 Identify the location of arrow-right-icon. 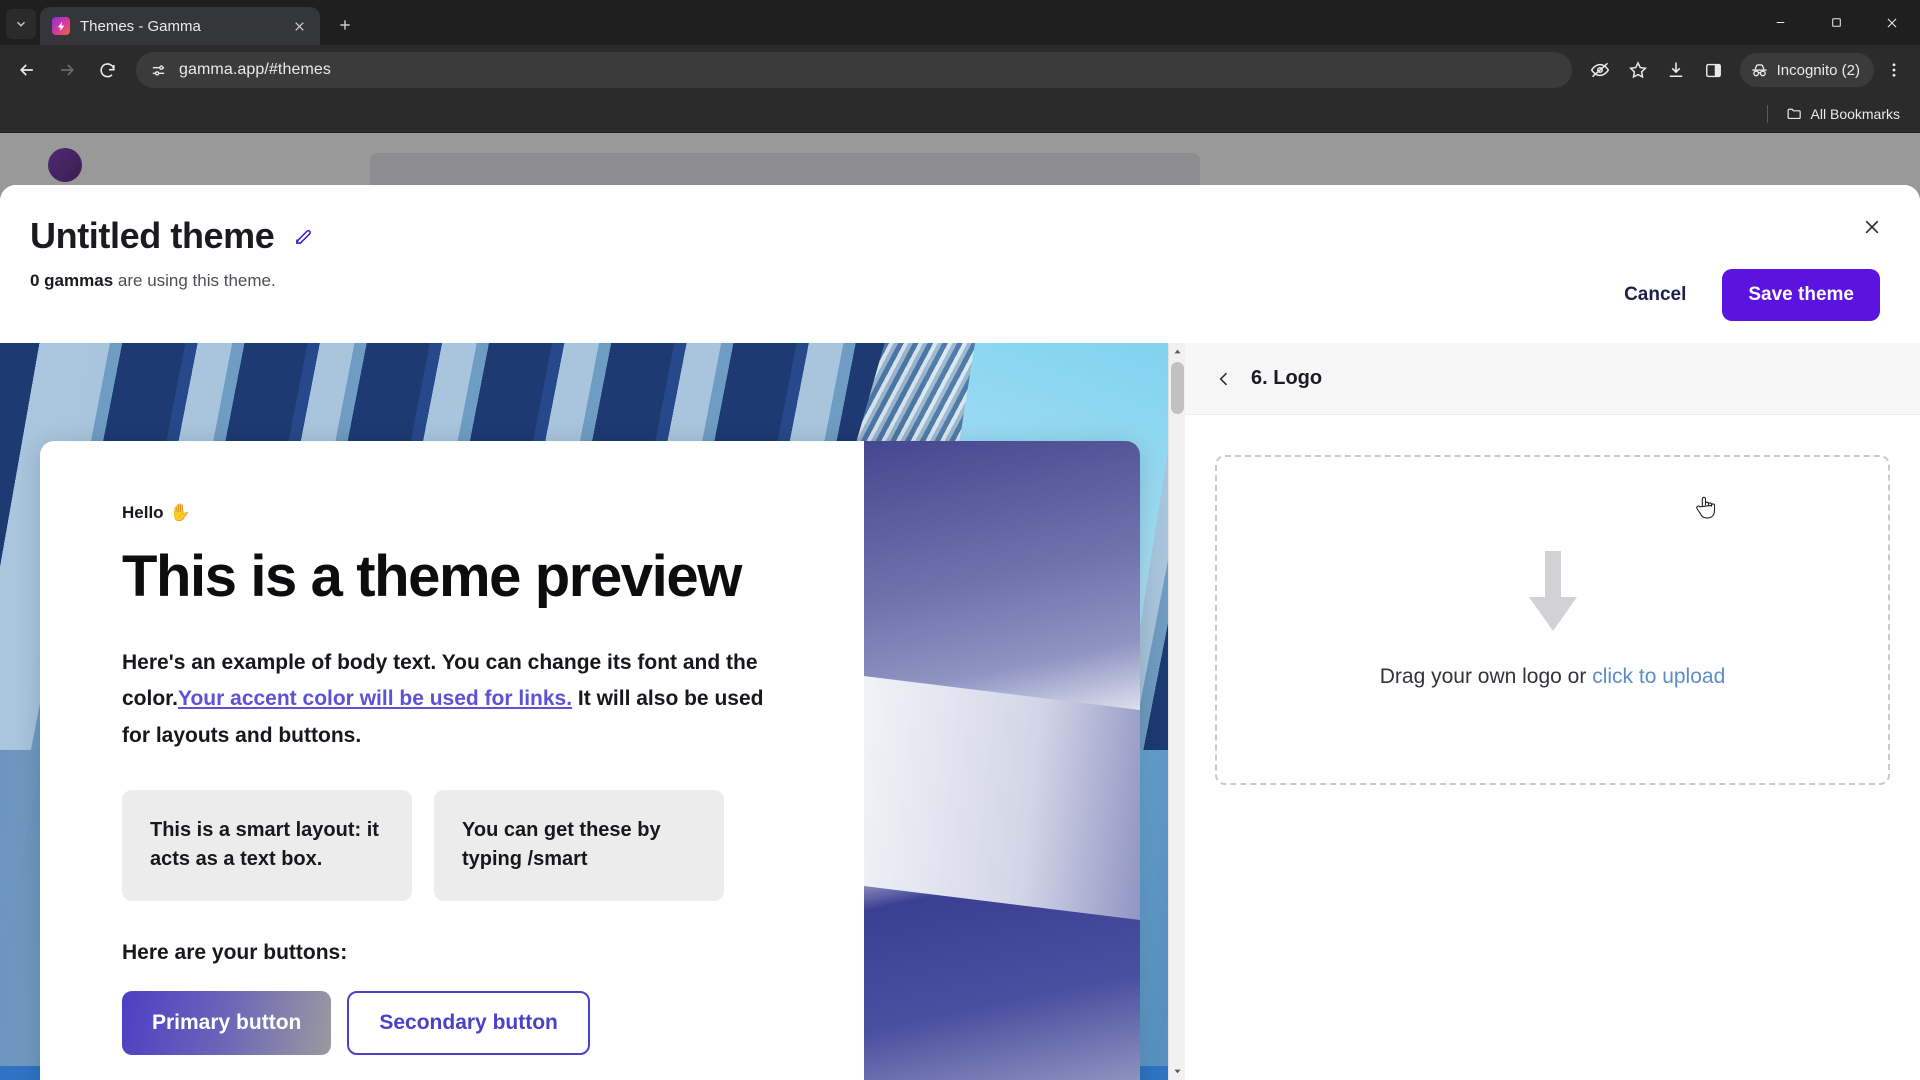
(68, 70).